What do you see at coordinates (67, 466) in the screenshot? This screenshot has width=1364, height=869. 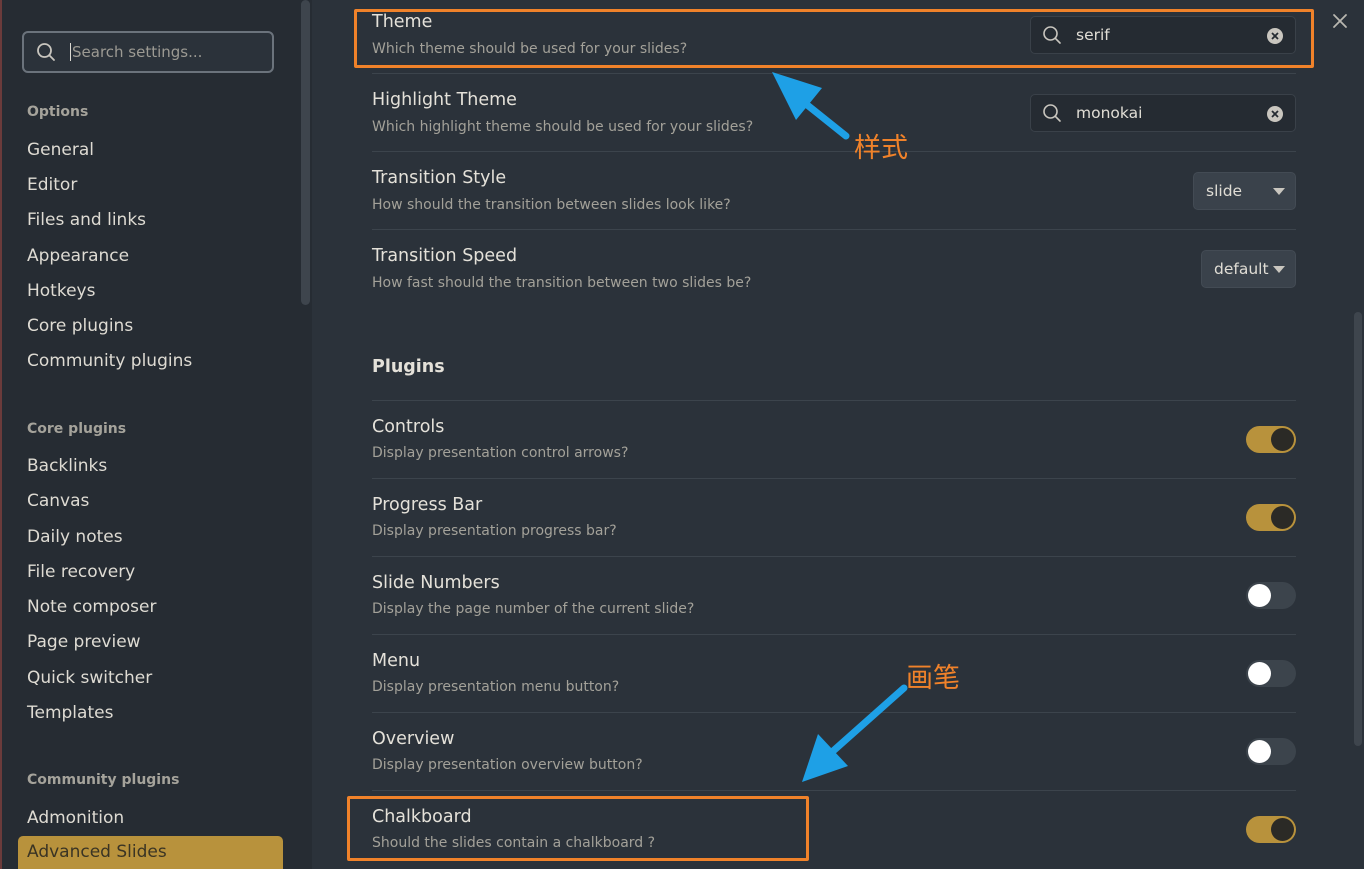 I see `sidebar-item-backlinks: Backlinks` at bounding box center [67, 466].